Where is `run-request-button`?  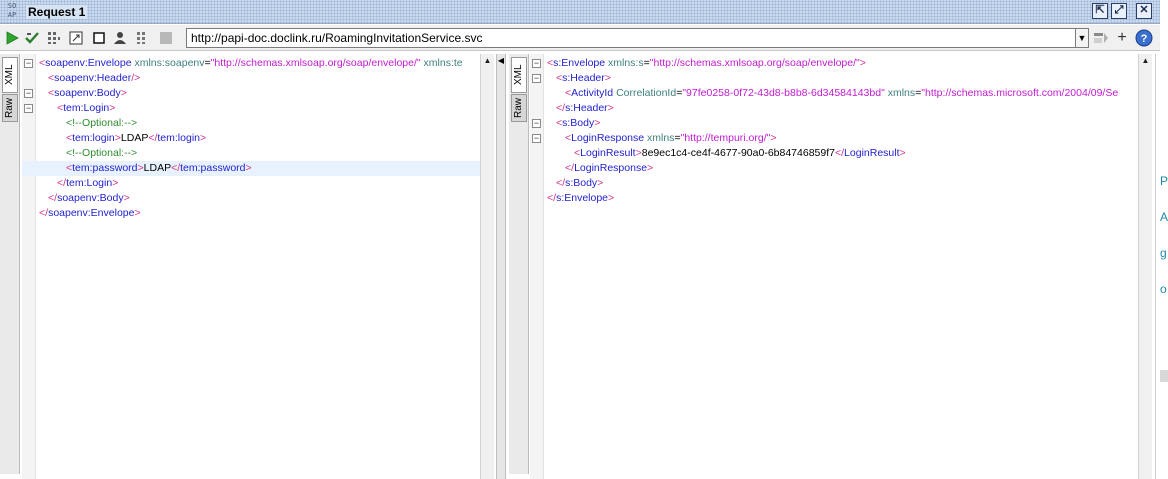 run-request-button is located at coordinates (12, 38).